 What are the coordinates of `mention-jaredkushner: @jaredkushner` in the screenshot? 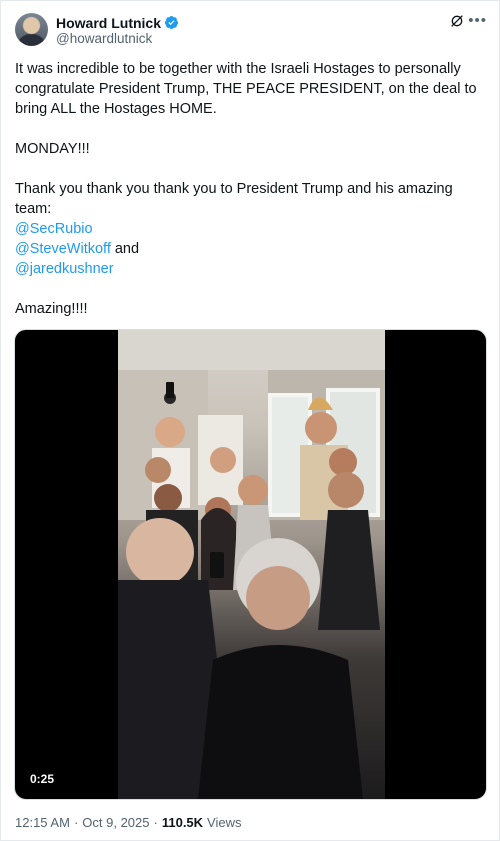 It's located at (64, 269).